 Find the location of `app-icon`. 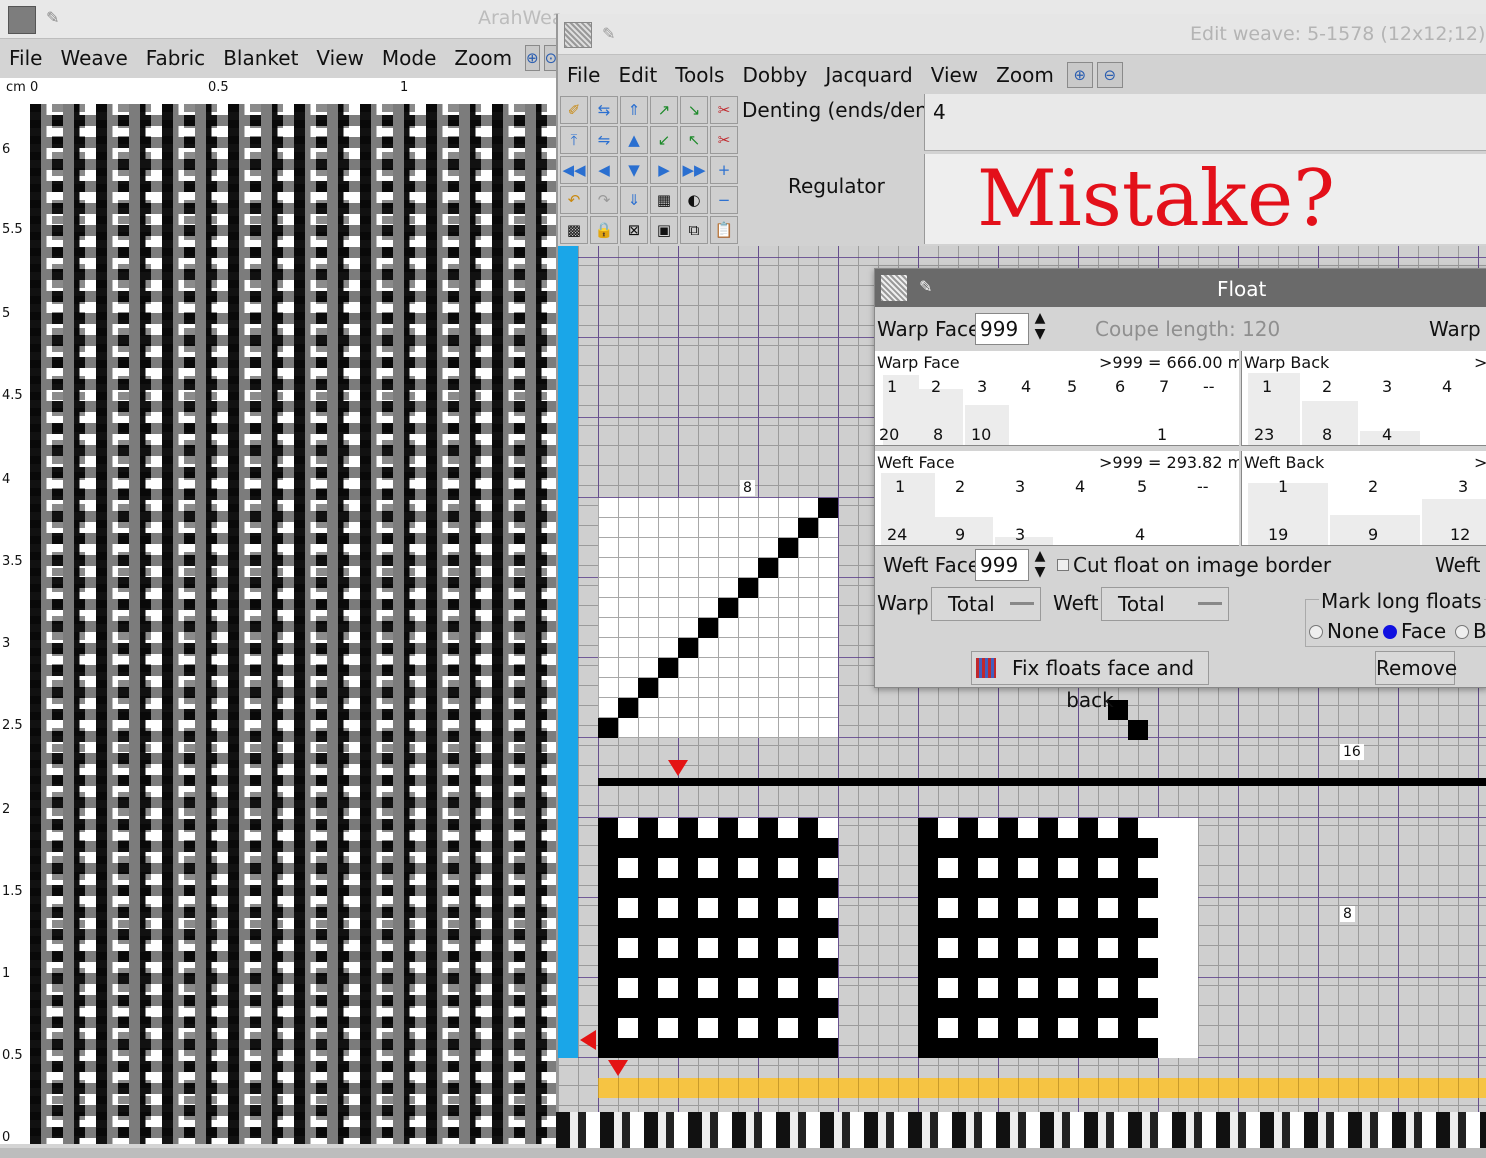

app-icon is located at coordinates (22, 20).